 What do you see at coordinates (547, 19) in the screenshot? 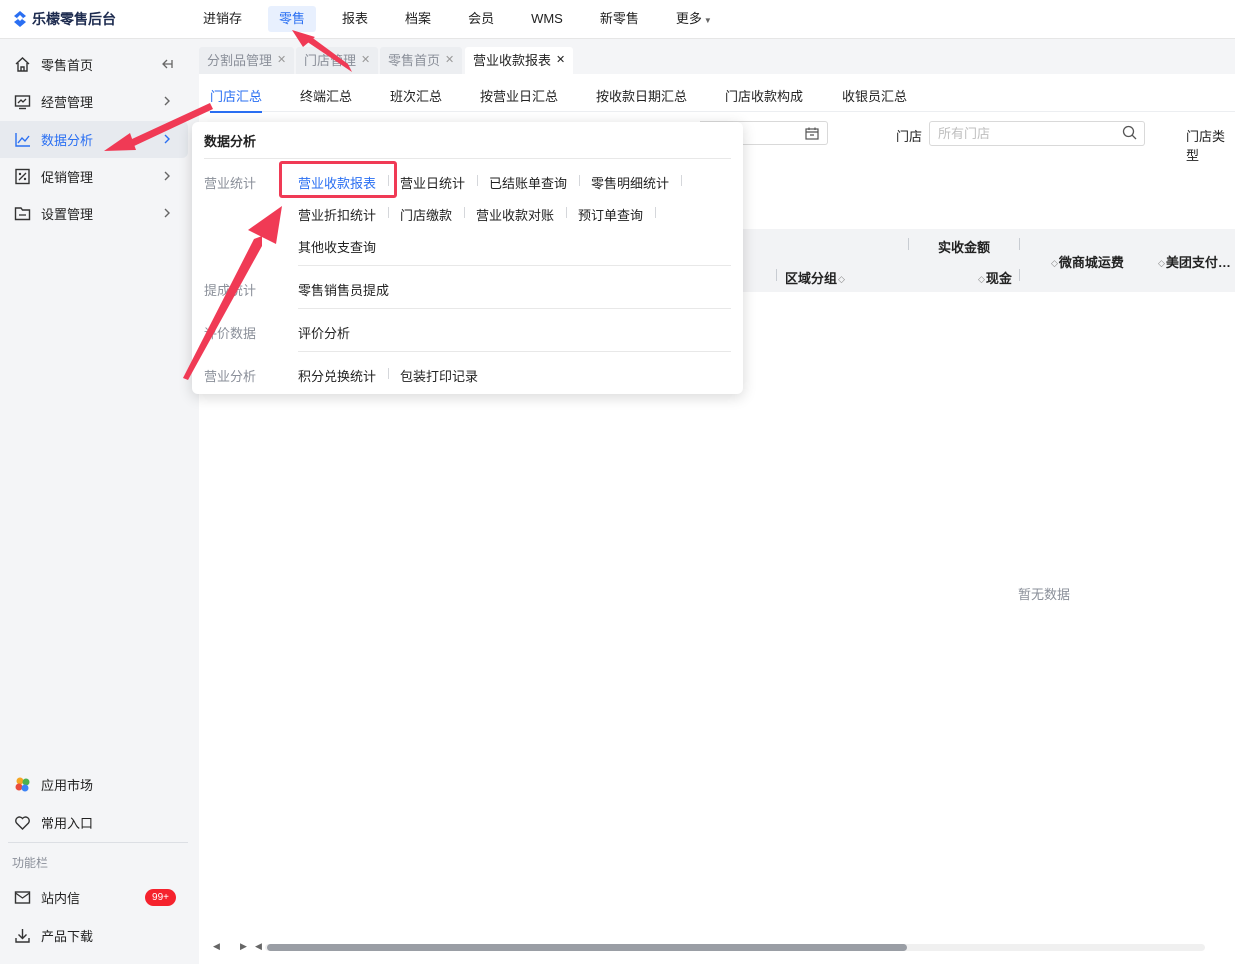
I see `topnav-item-wms: WMS` at bounding box center [547, 19].